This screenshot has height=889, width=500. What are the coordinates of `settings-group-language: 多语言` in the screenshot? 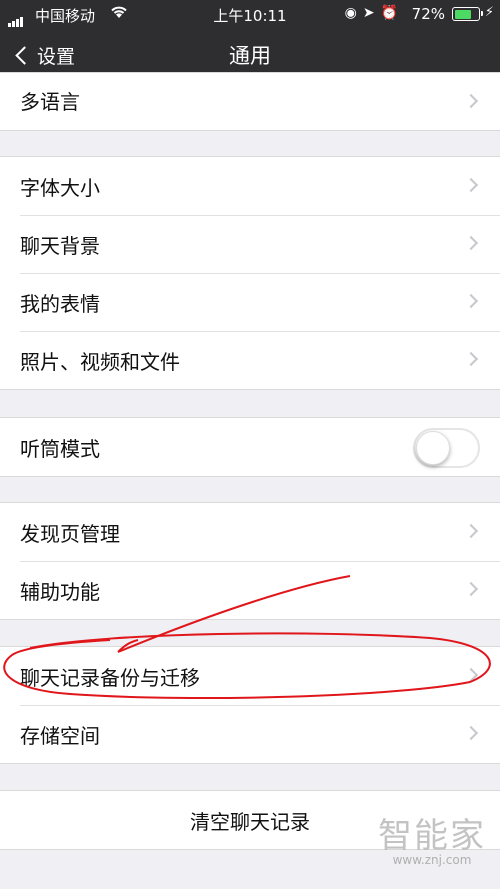 It's located at (250, 101).